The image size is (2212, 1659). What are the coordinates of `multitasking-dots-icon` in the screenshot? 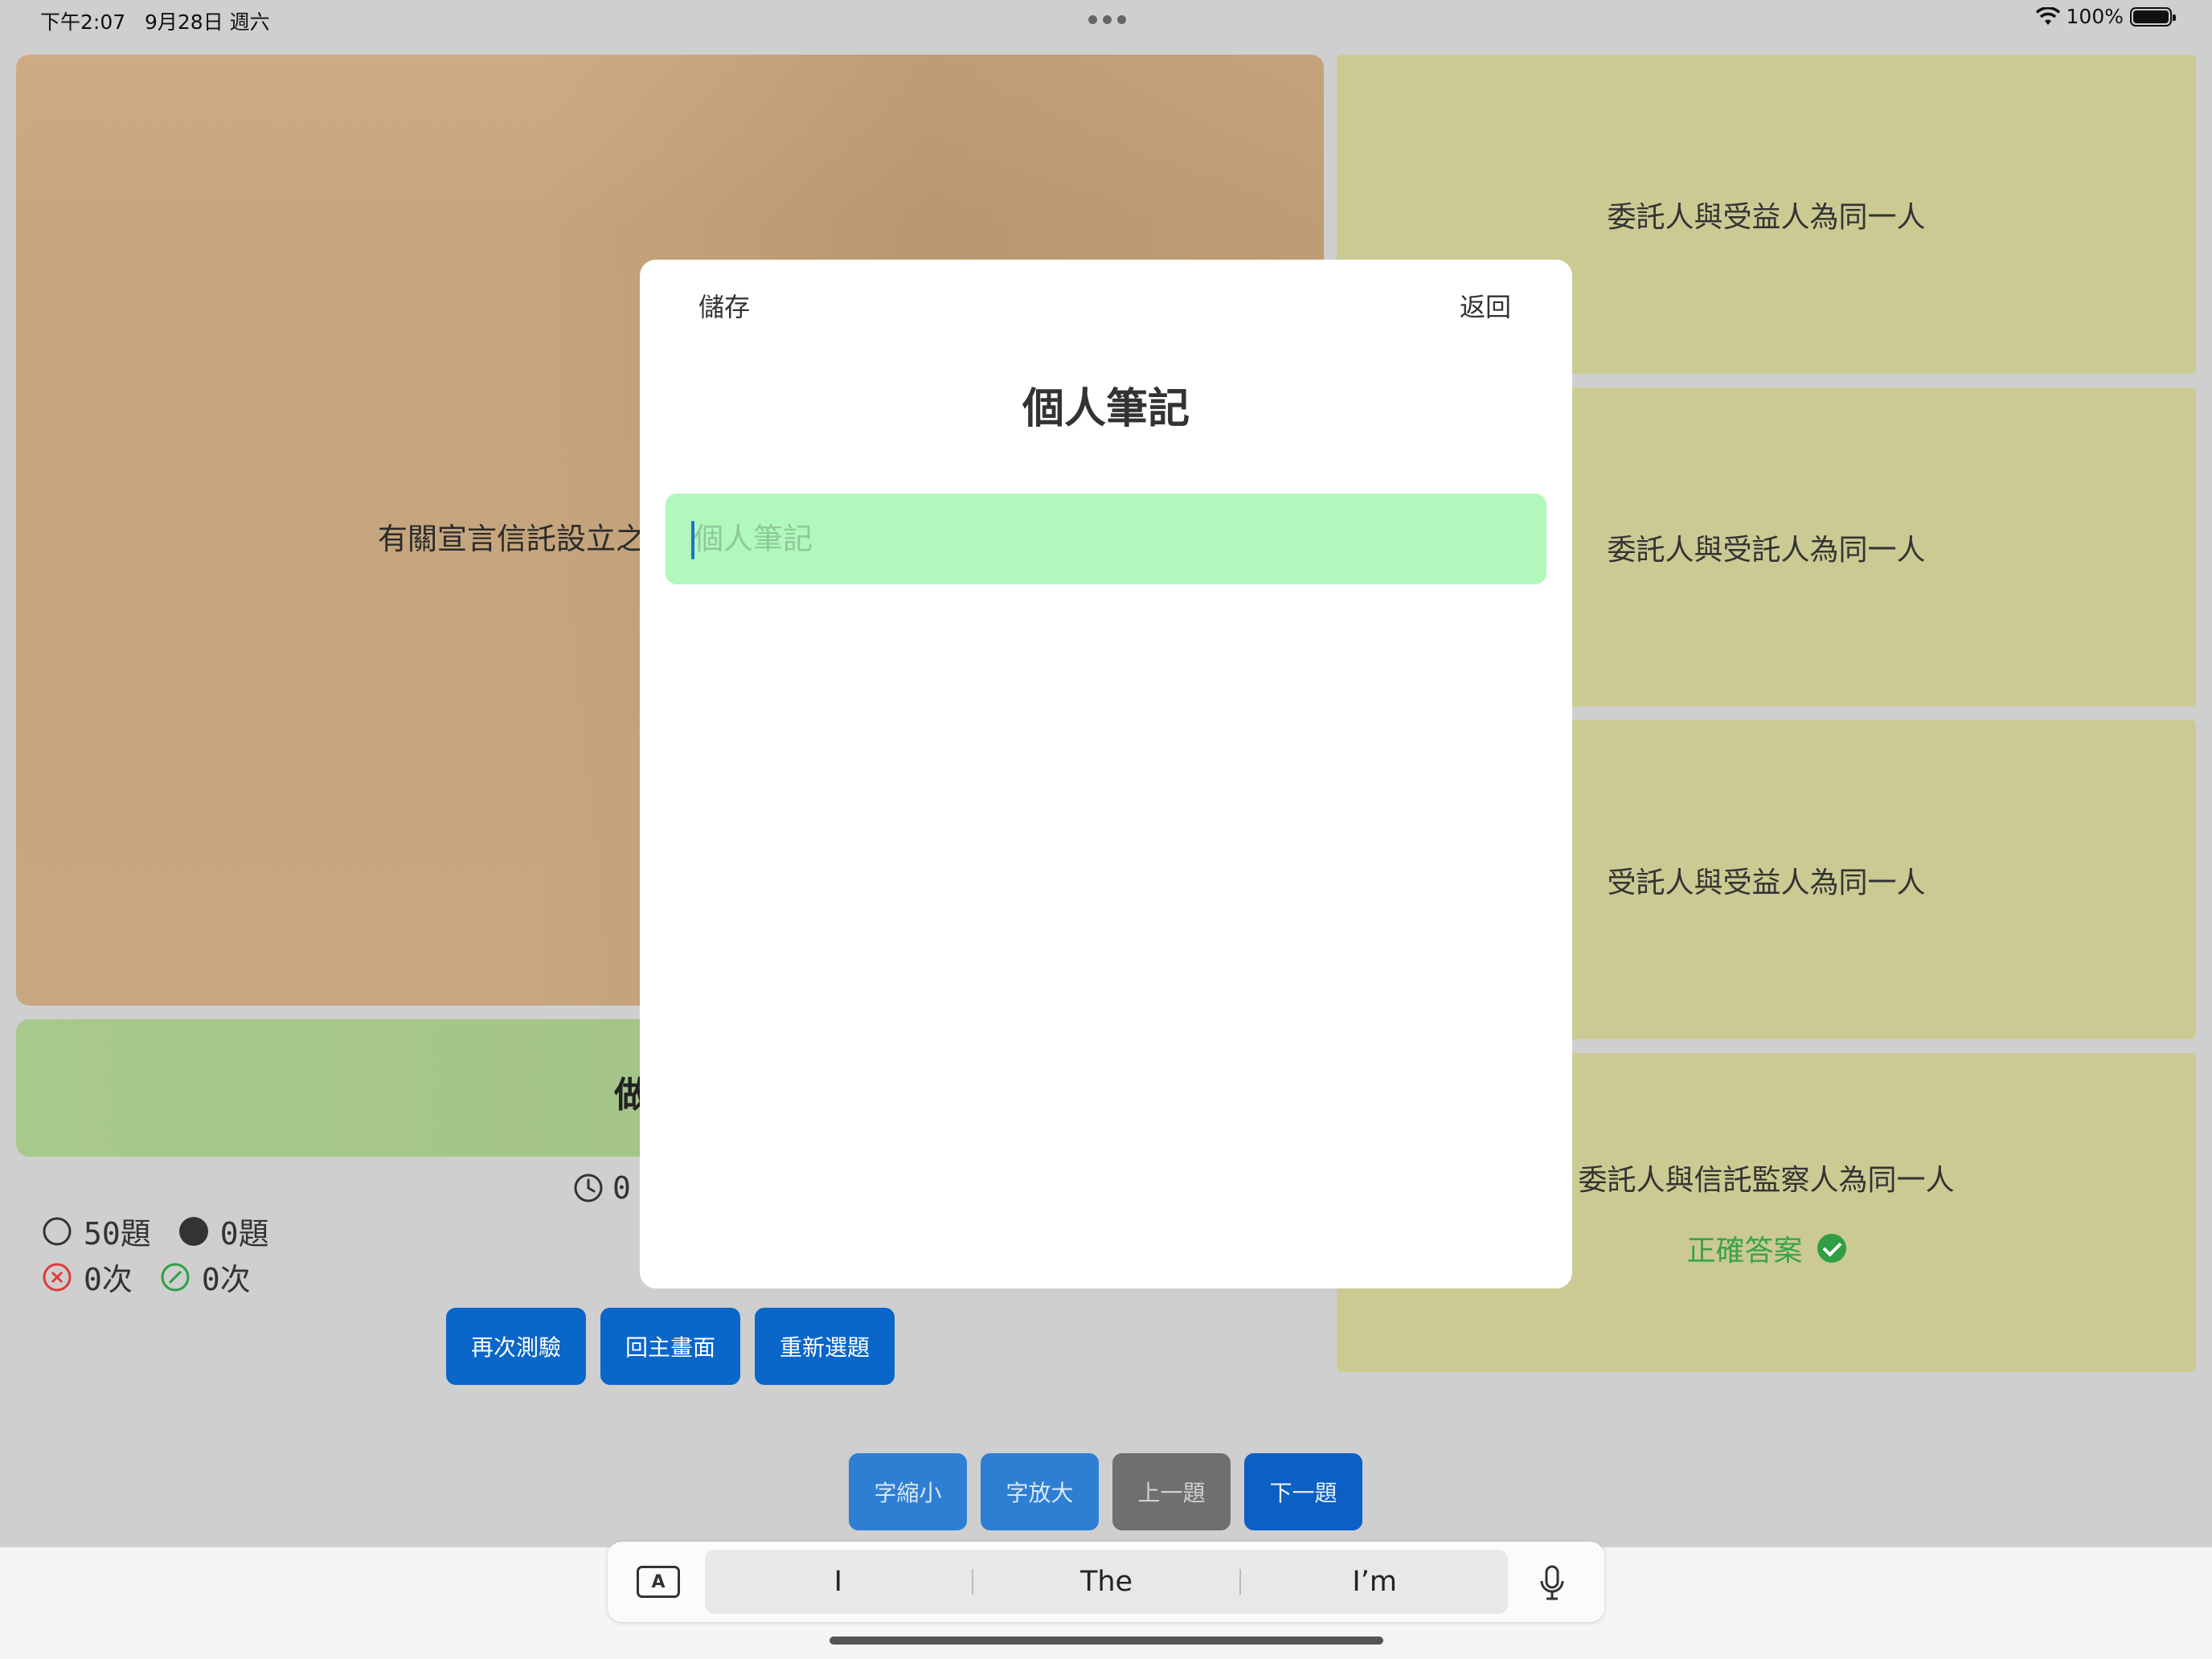 It's located at (1107, 19).